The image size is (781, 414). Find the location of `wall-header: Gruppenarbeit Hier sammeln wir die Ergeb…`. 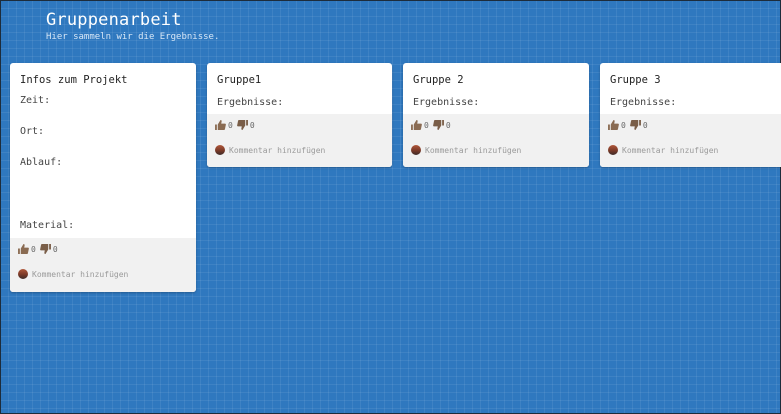

wall-header: Gruppenarbeit Hier sammeln wir die Ergeb… is located at coordinates (132, 26).